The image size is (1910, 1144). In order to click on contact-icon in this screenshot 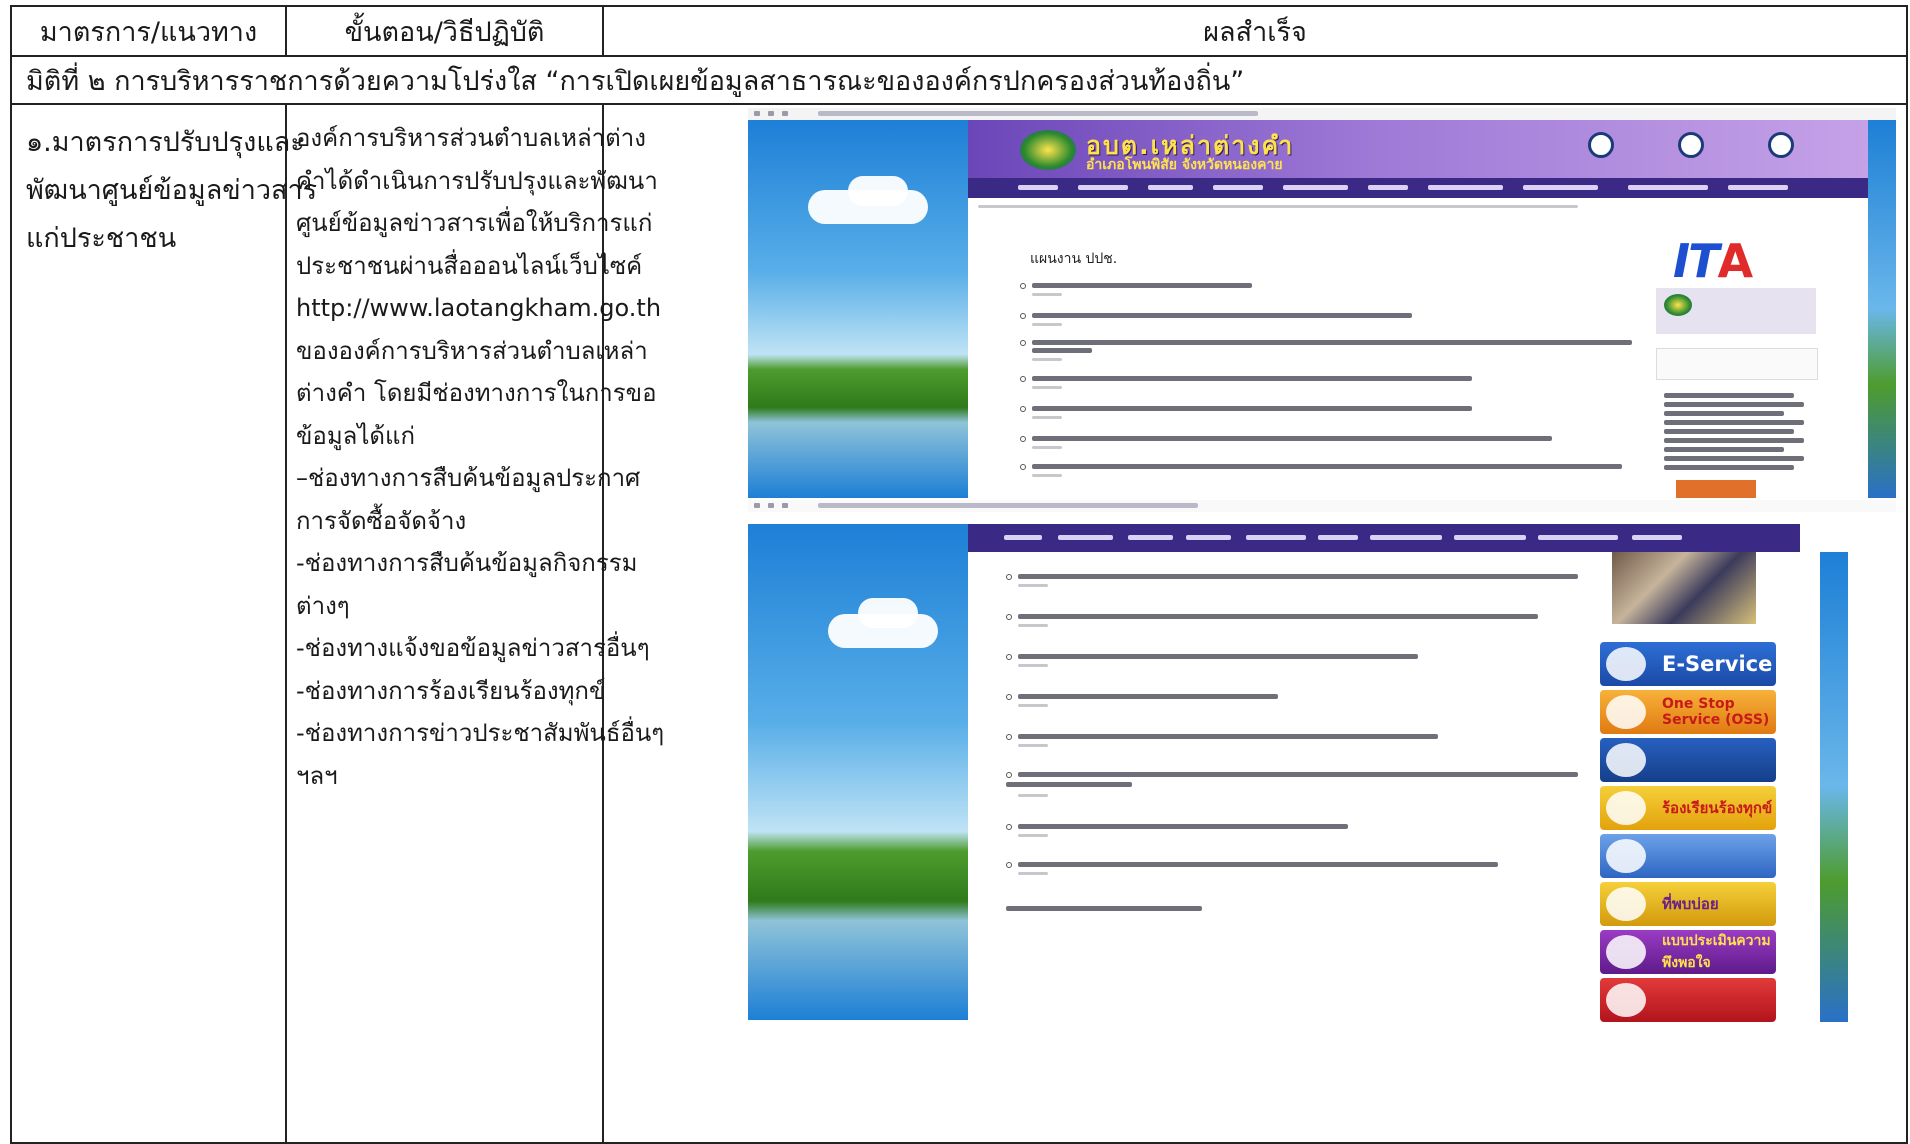, I will do `click(1691, 145)`.